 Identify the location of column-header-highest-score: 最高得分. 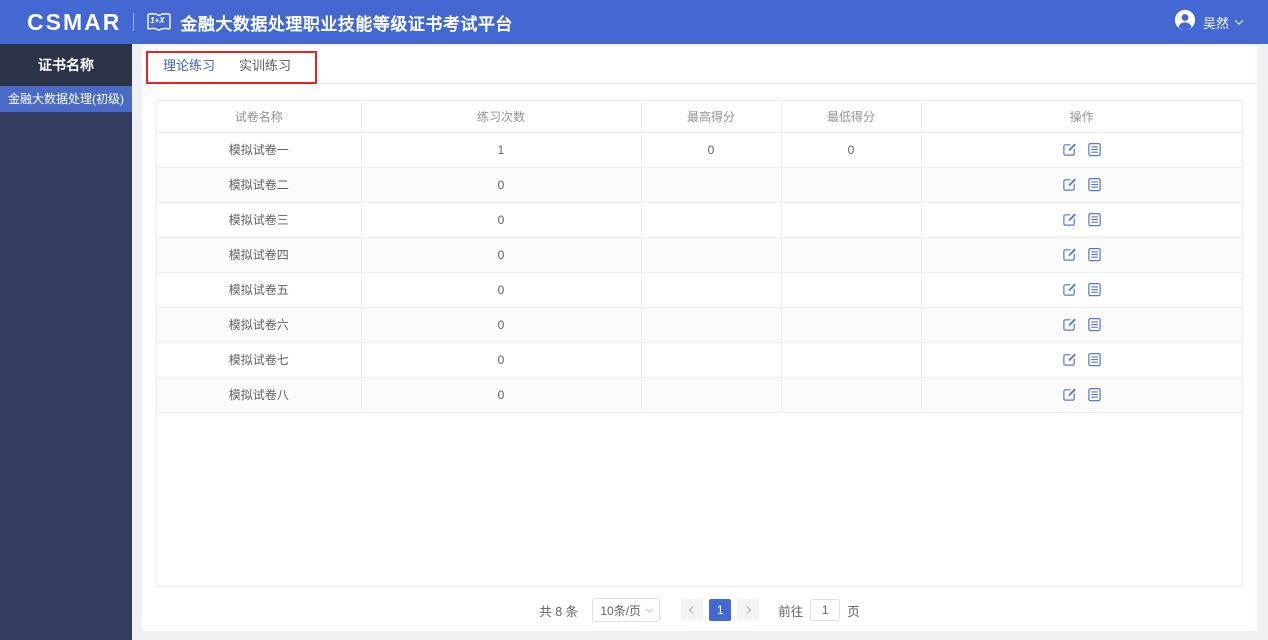
(711, 117).